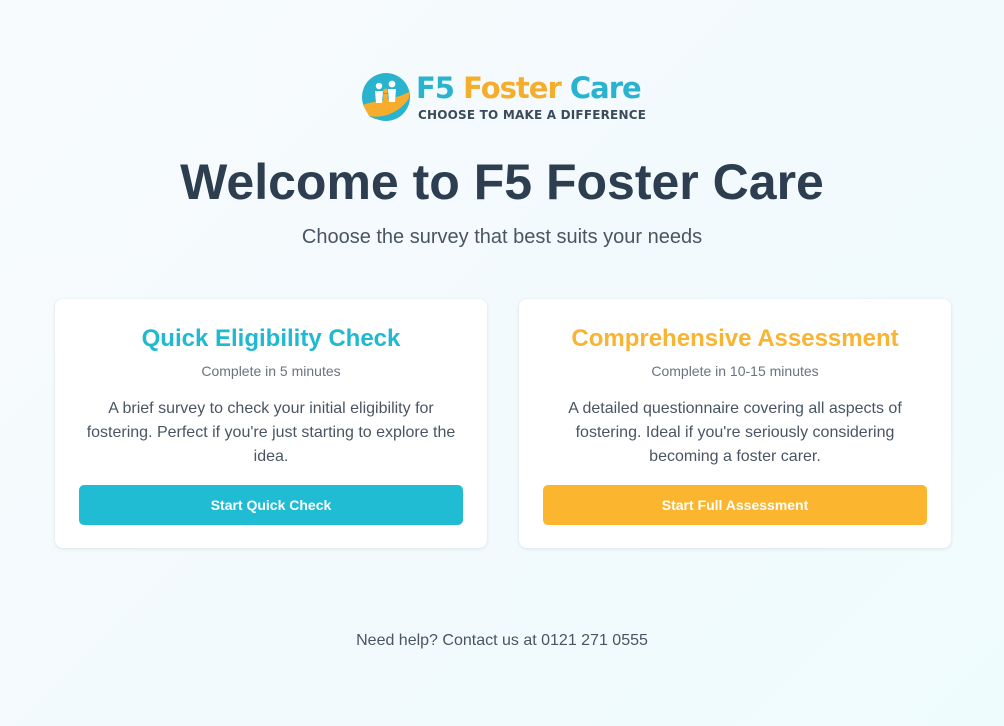  What do you see at coordinates (435, 88) in the screenshot?
I see `logo-wordmark-f5: F5` at bounding box center [435, 88].